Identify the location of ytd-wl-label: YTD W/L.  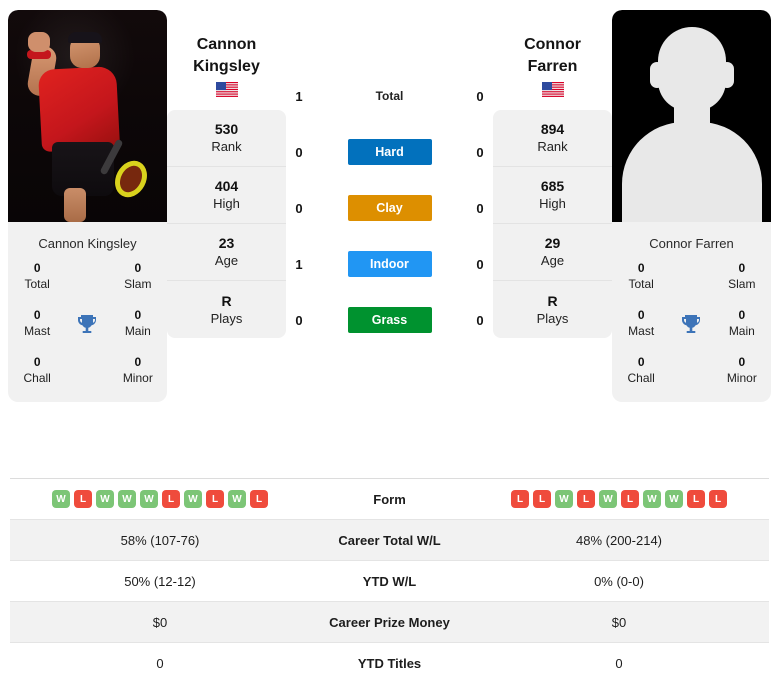
(389, 581).